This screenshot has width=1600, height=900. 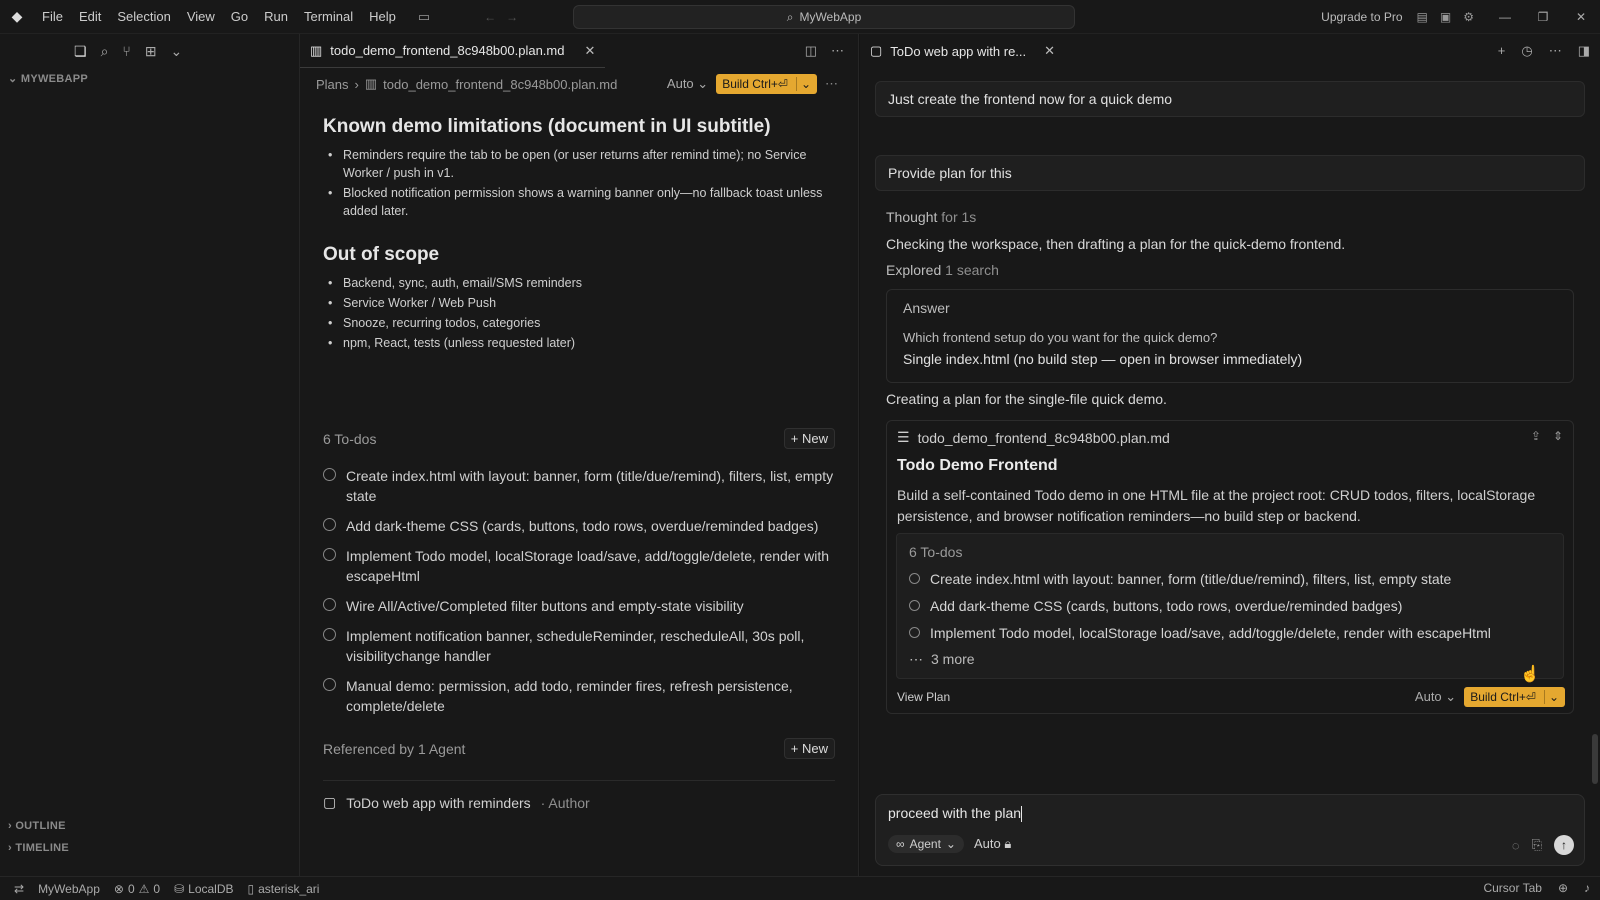 What do you see at coordinates (1526, 51) in the screenshot?
I see `history-icon: ◷` at bounding box center [1526, 51].